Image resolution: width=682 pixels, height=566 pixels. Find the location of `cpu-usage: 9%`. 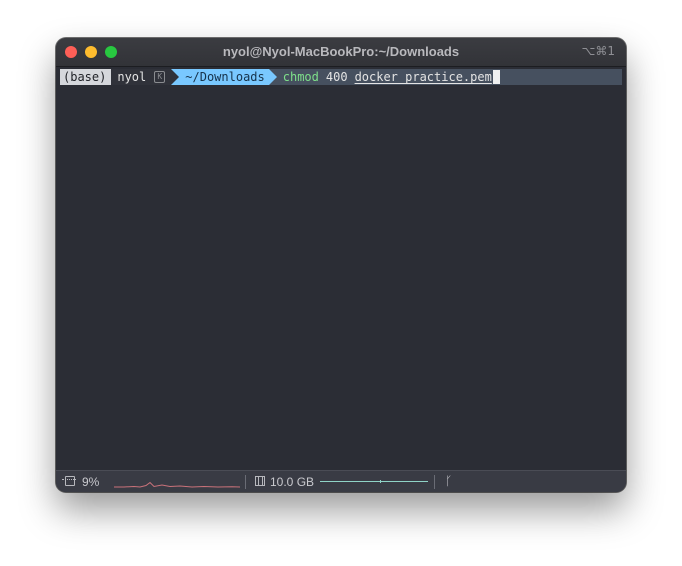

cpu-usage: 9% is located at coordinates (91, 482).